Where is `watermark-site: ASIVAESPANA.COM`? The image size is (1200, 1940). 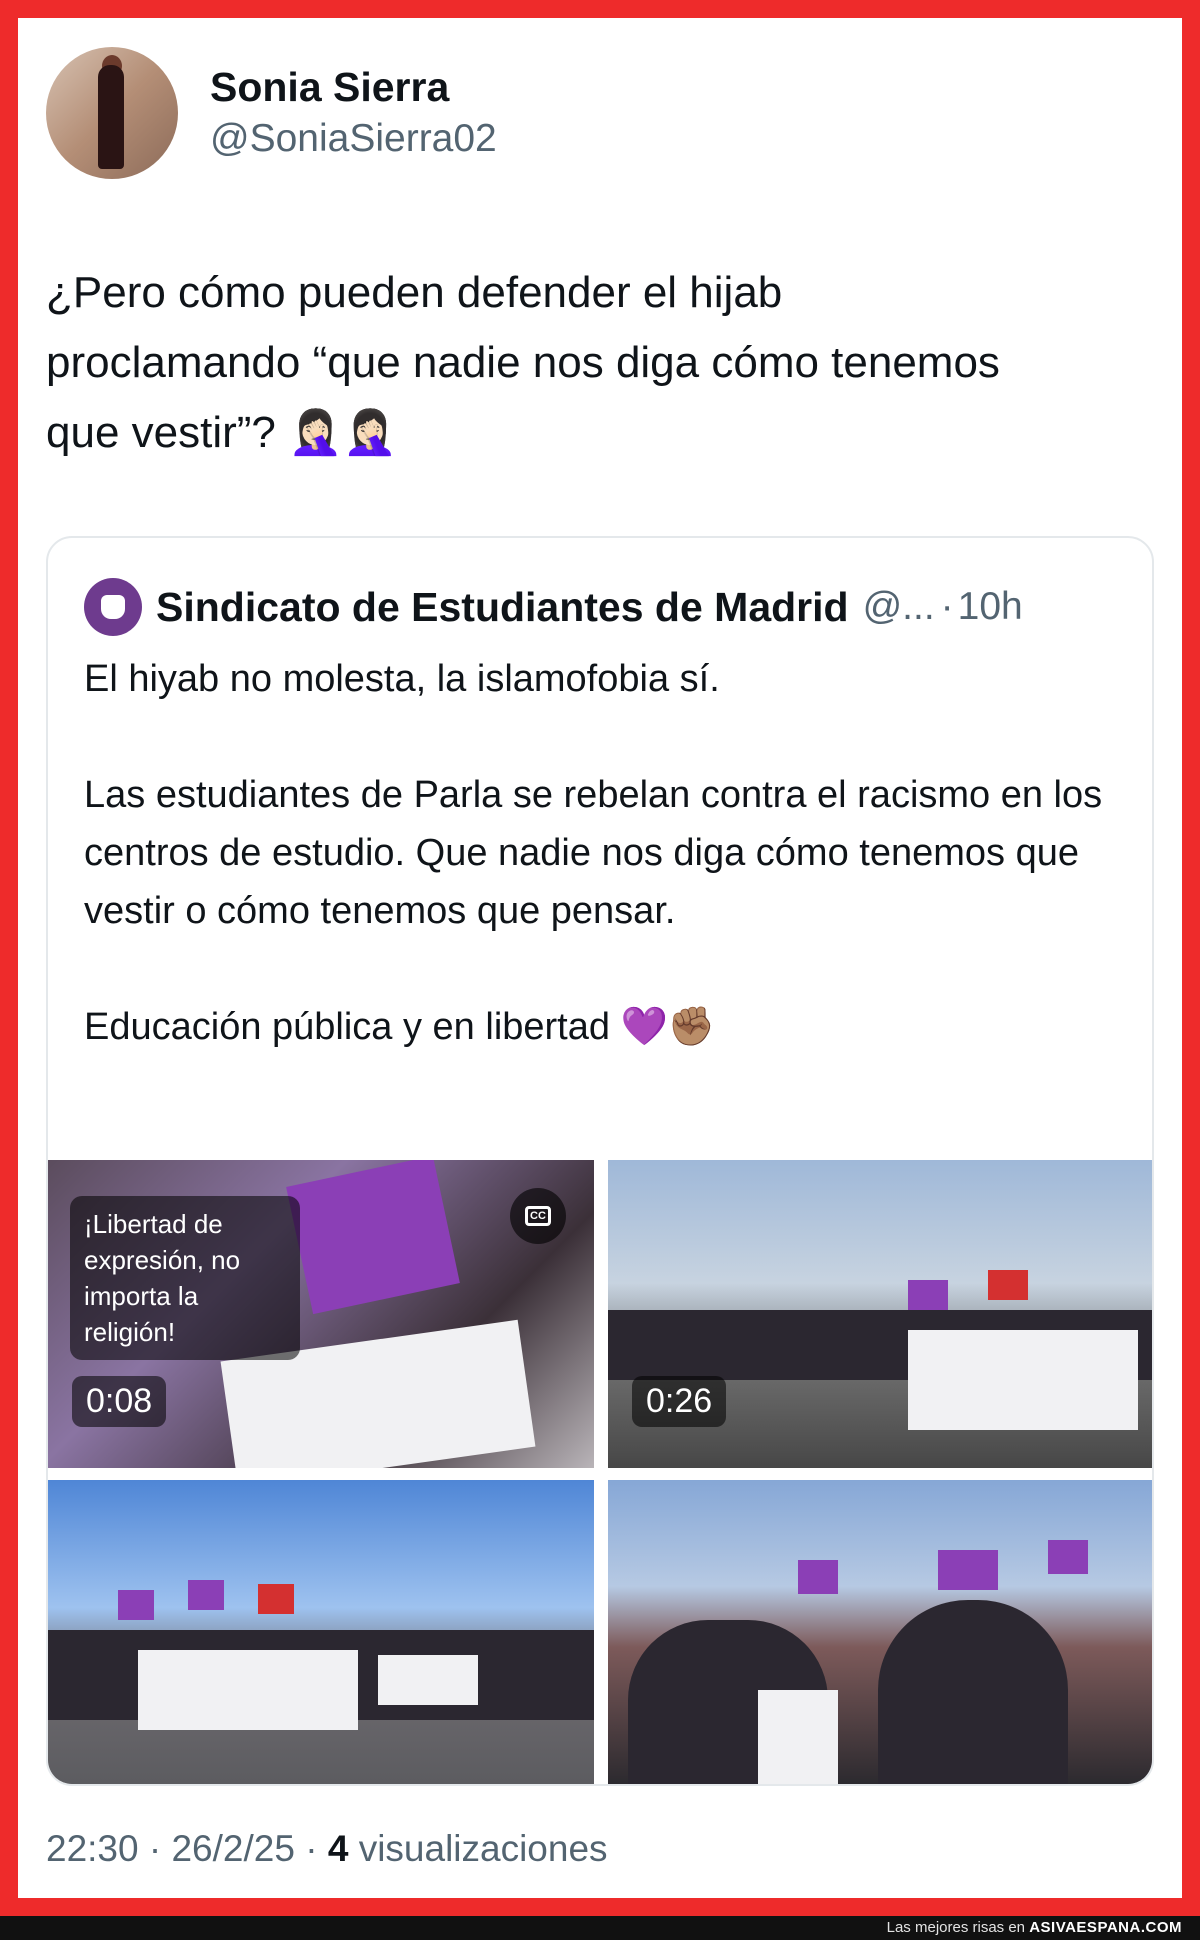
watermark-site: ASIVAESPANA.COM is located at coordinates (1105, 1927).